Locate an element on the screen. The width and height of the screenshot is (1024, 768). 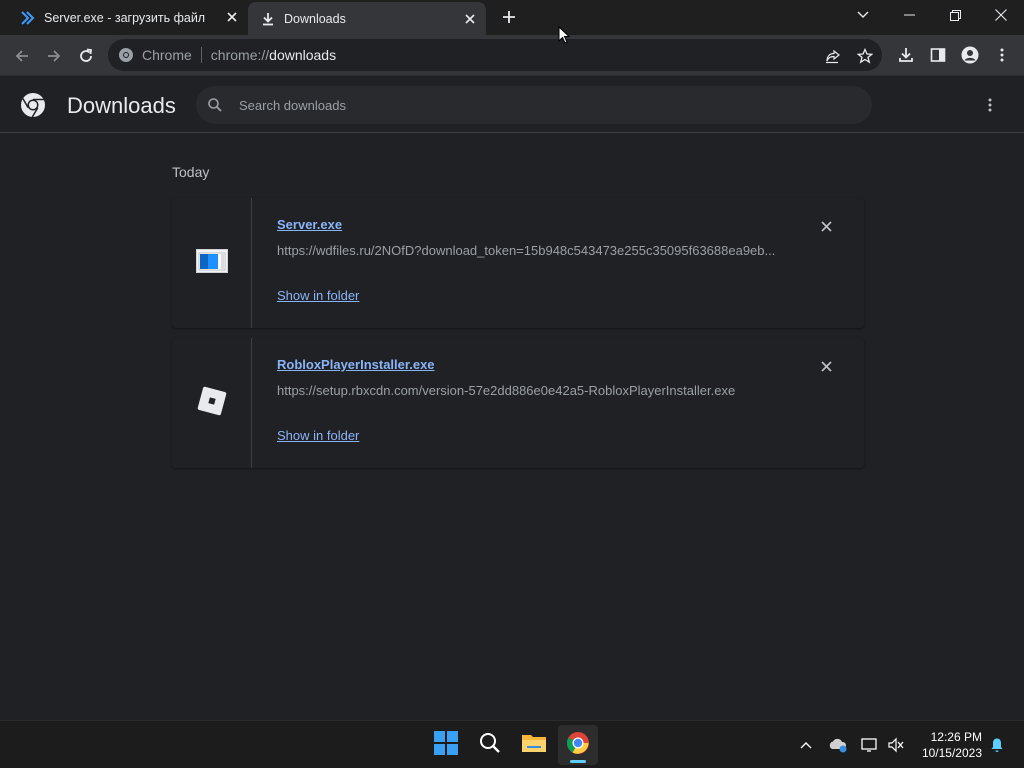
search-placeholder: Search downloads is located at coordinates (292, 105).